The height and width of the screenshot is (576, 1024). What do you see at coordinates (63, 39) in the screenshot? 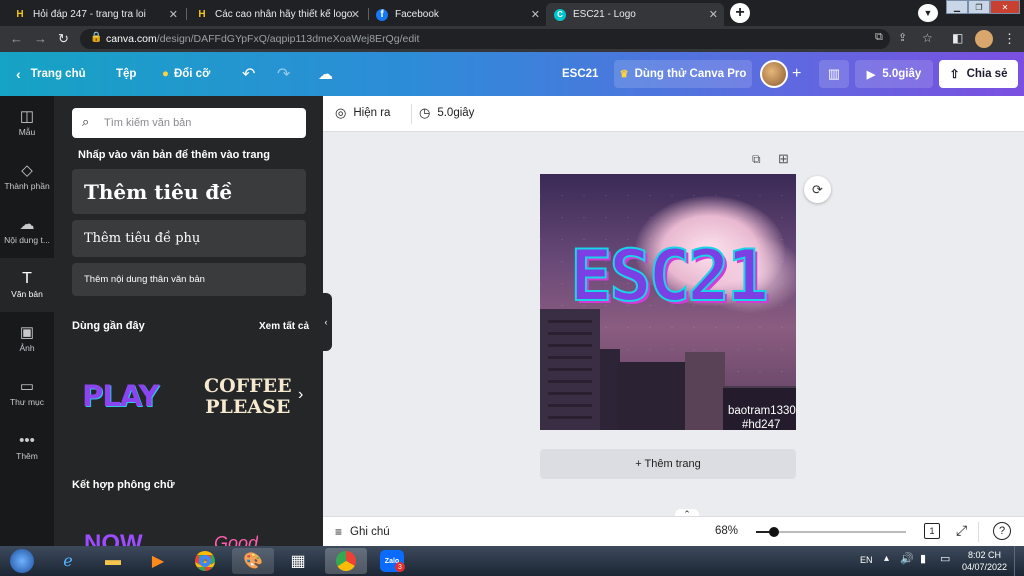
I see `reload-icon: ↻` at bounding box center [63, 39].